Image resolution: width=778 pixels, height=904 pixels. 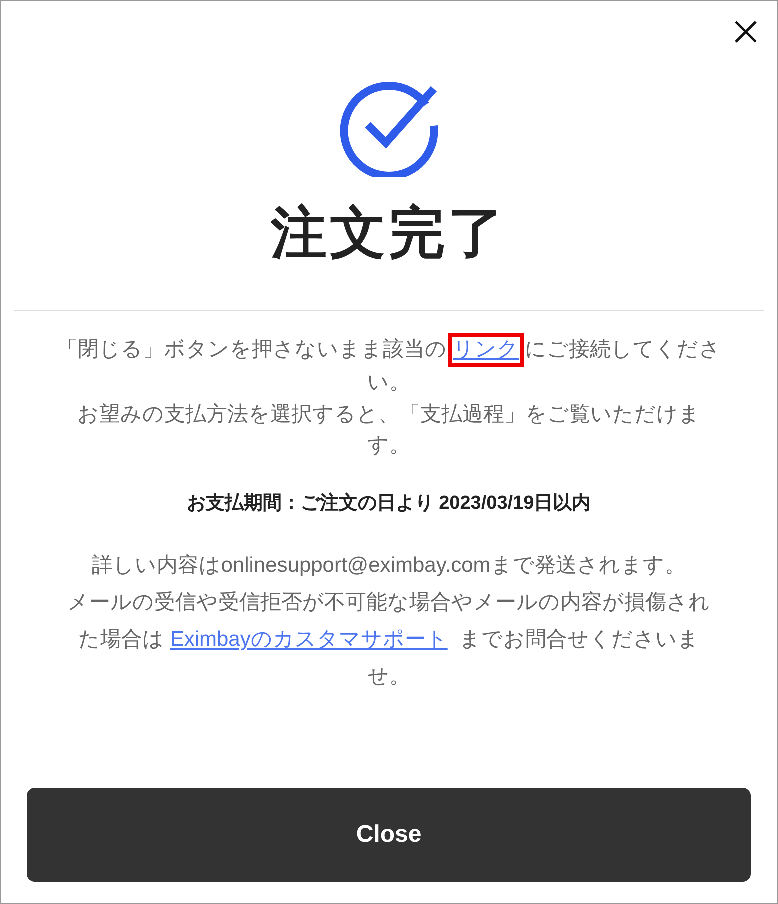 What do you see at coordinates (389, 233) in the screenshot?
I see `dialog-title: 注文完了` at bounding box center [389, 233].